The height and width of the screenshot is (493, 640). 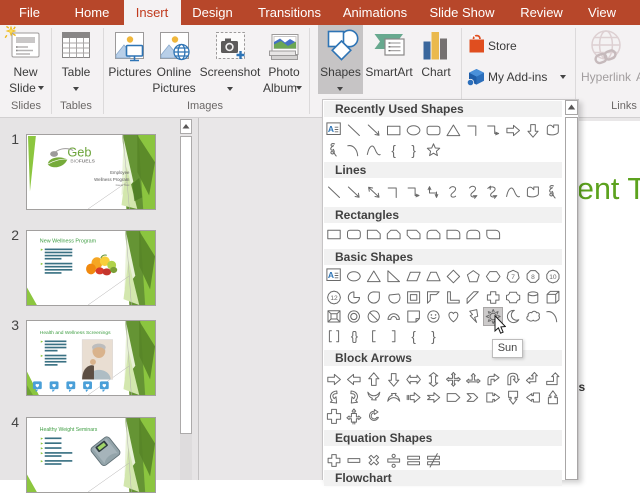 What do you see at coordinates (112, 179) in the screenshot?
I see `svg-text: Wellness Program` at bounding box center [112, 179].